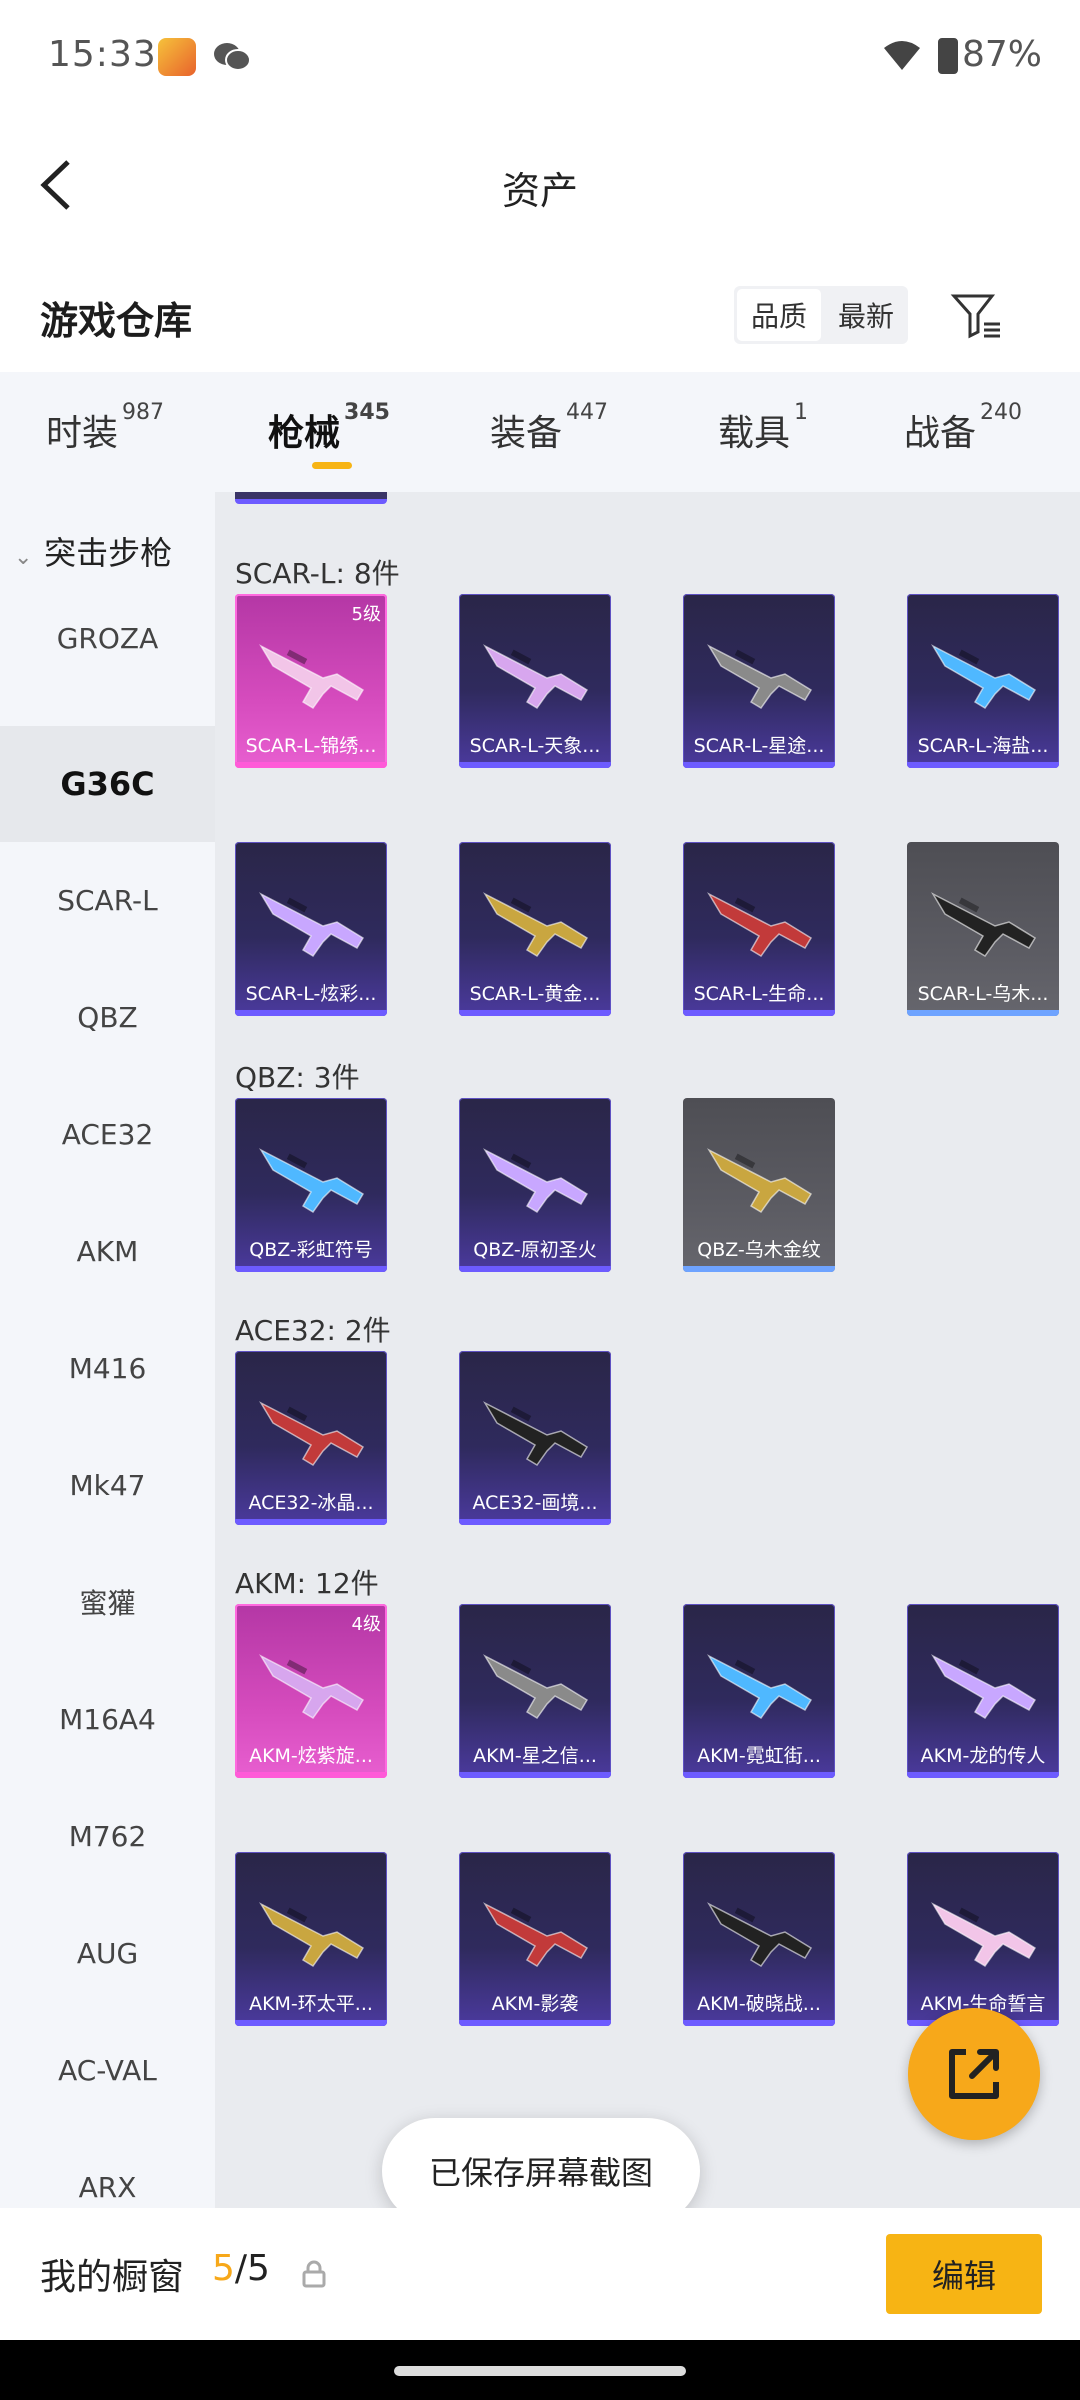 The width and height of the screenshot is (1080, 2400). Describe the element at coordinates (232, 57) in the screenshot. I see `wechat-icon` at that location.